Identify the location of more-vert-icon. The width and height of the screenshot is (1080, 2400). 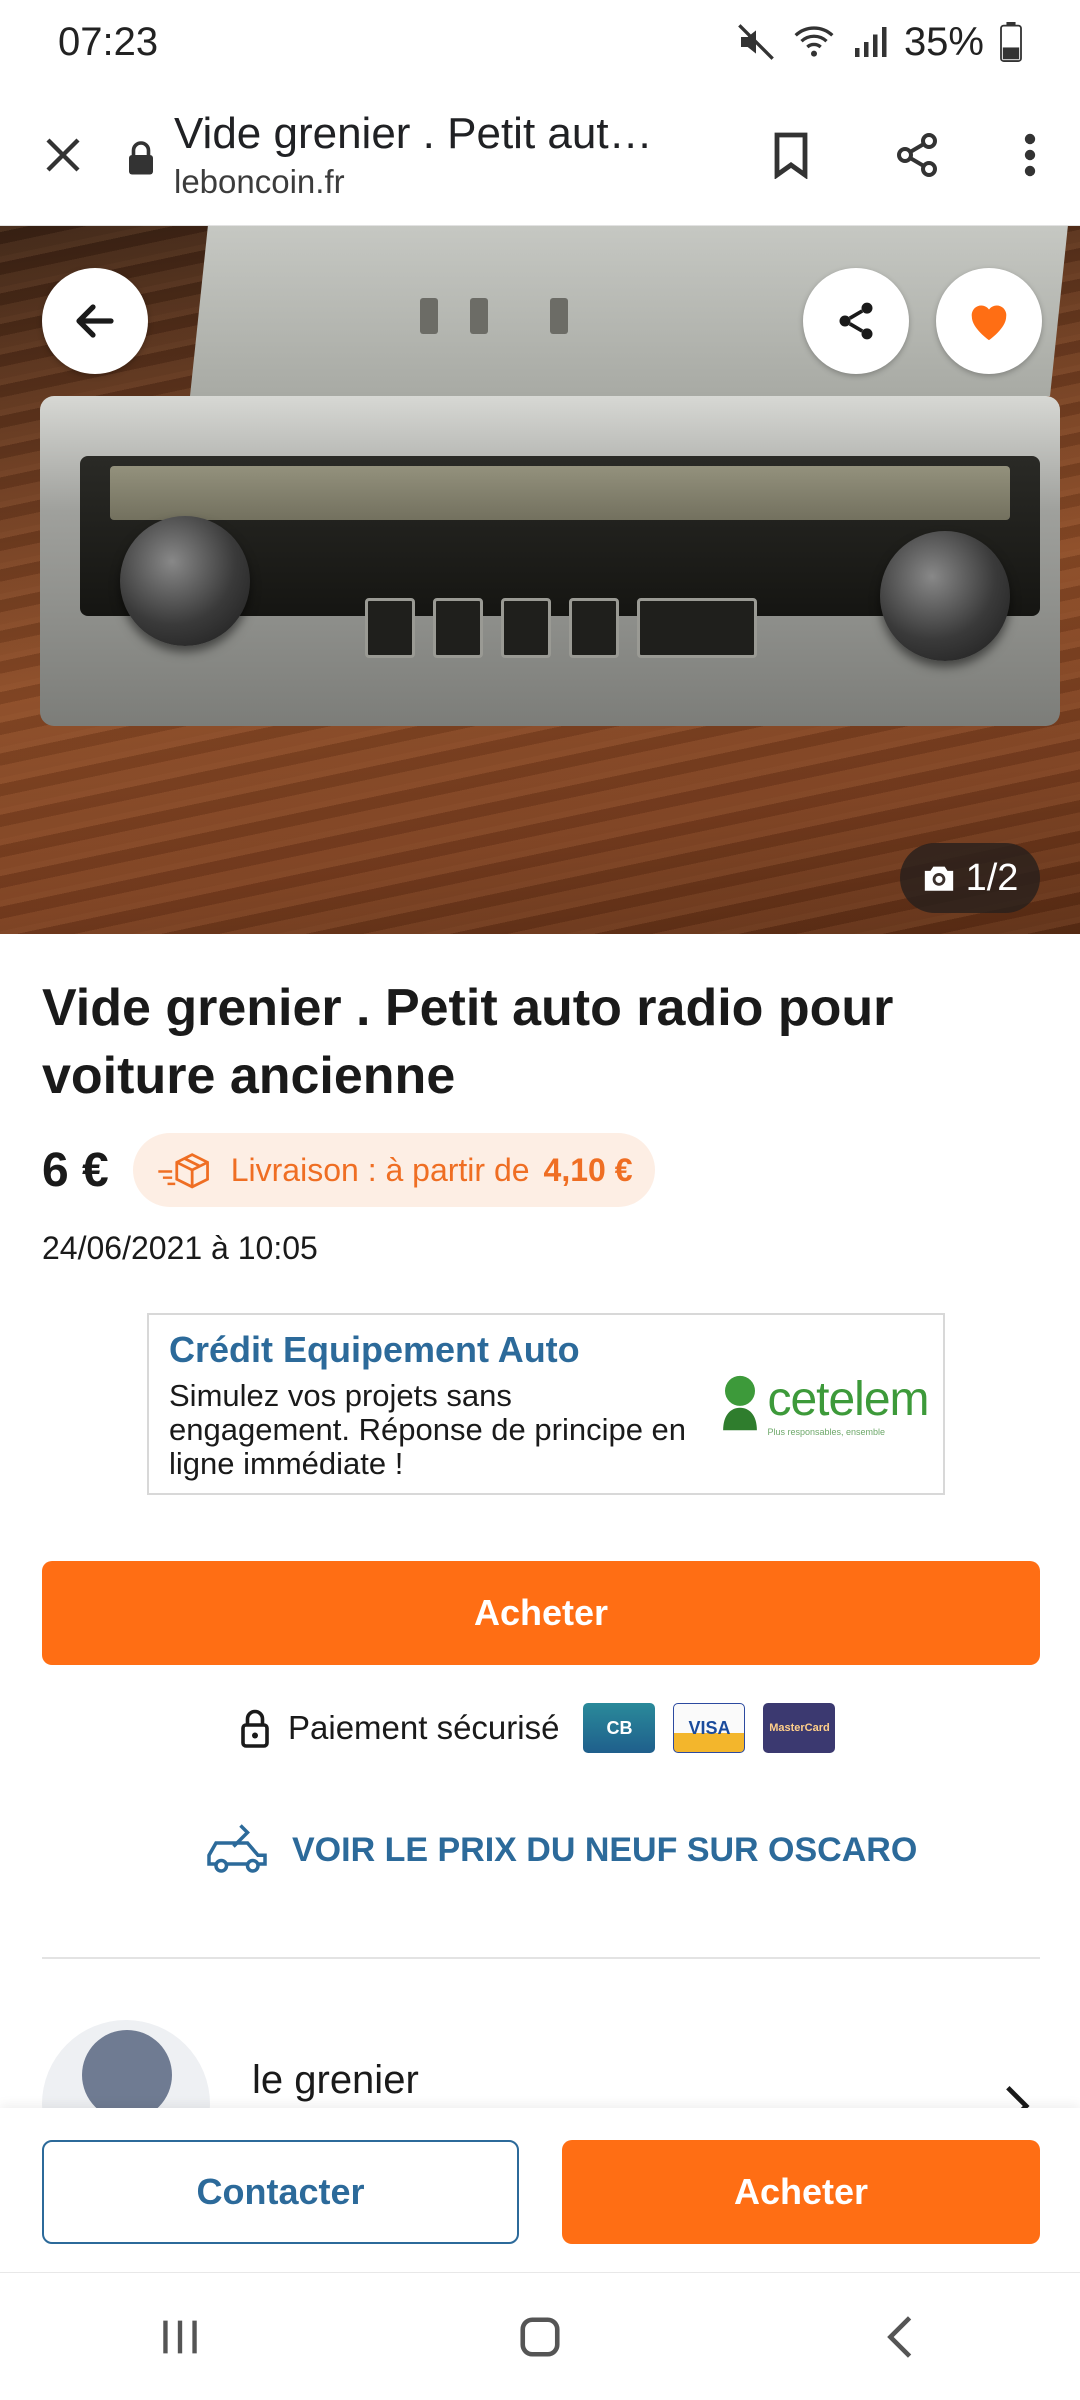
(1030, 154).